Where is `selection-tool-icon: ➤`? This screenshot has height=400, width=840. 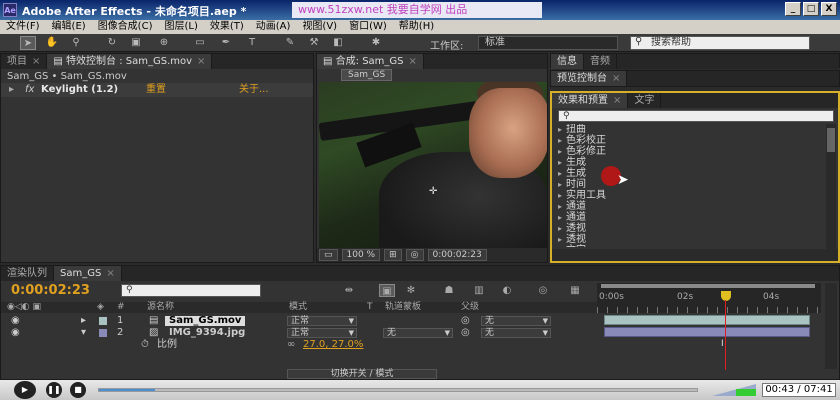 selection-tool-icon: ➤ is located at coordinates (28, 43).